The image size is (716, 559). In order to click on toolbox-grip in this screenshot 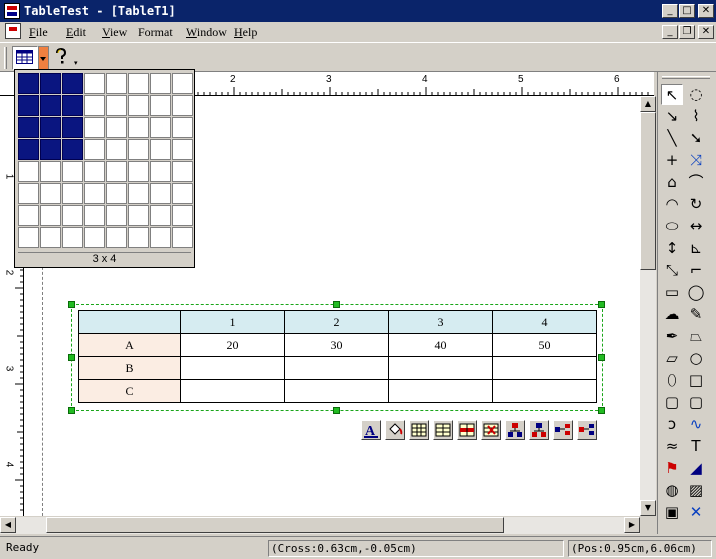, I will do `click(686, 77)`.